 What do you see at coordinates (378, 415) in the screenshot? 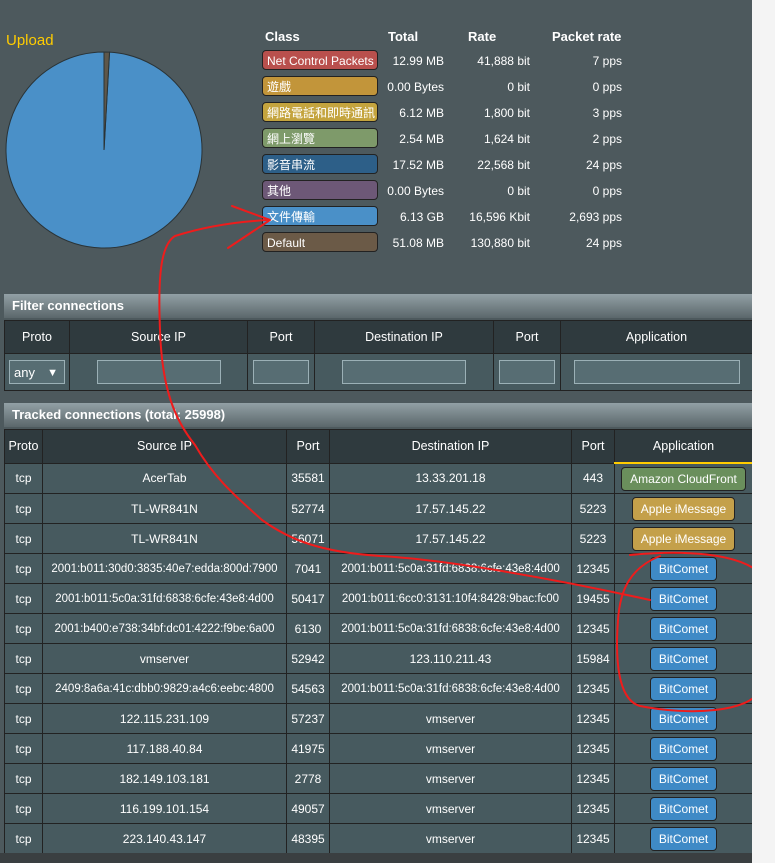
I see `tracked-title: Tracked connections (total: 25998)` at bounding box center [378, 415].